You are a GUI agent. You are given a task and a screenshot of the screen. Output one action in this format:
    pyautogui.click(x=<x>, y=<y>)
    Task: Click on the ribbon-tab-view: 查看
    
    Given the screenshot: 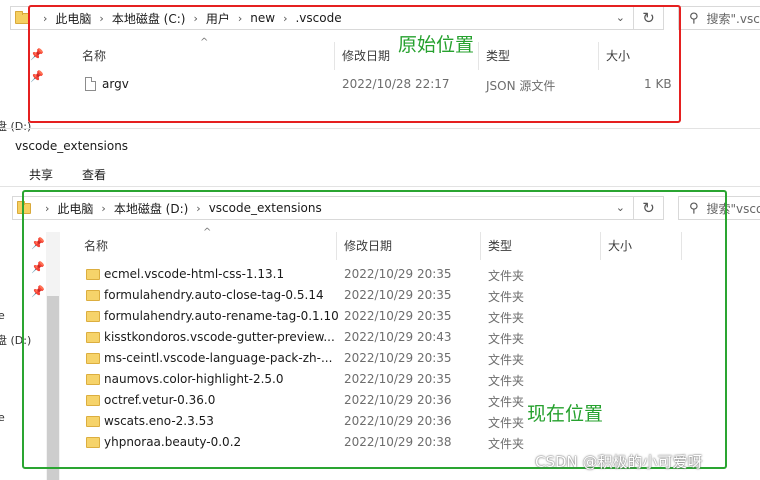 What is the action you would take?
    pyautogui.click(x=94, y=174)
    